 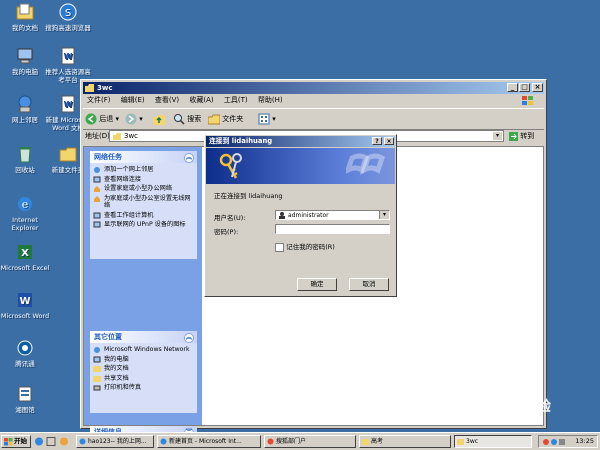 What do you see at coordinates (143, 369) in the screenshot?
I see `place-my-documents: 我的文档` at bounding box center [143, 369].